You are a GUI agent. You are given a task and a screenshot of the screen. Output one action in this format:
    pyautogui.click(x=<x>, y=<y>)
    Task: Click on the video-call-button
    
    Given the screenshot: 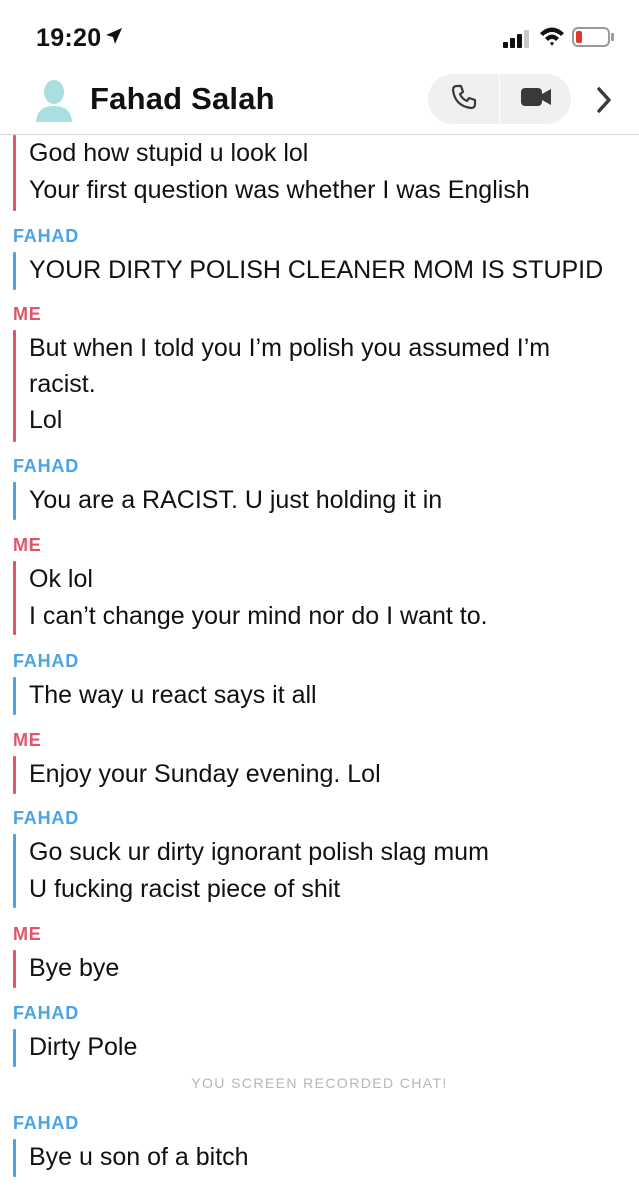 What is the action you would take?
    pyautogui.click(x=535, y=99)
    